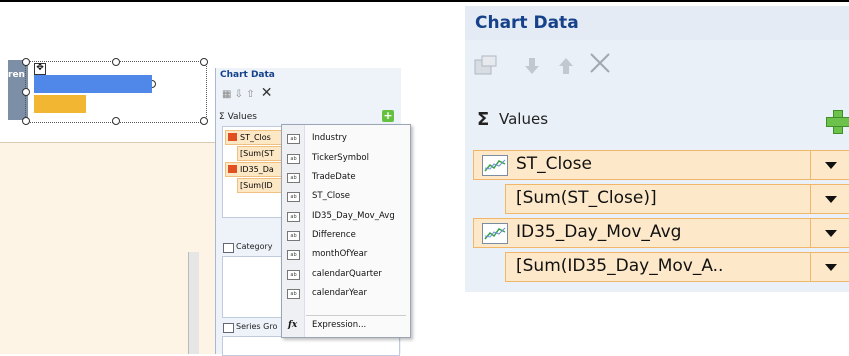 The height and width of the screenshot is (356, 849). I want to click on add-icon: +, so click(388, 116).